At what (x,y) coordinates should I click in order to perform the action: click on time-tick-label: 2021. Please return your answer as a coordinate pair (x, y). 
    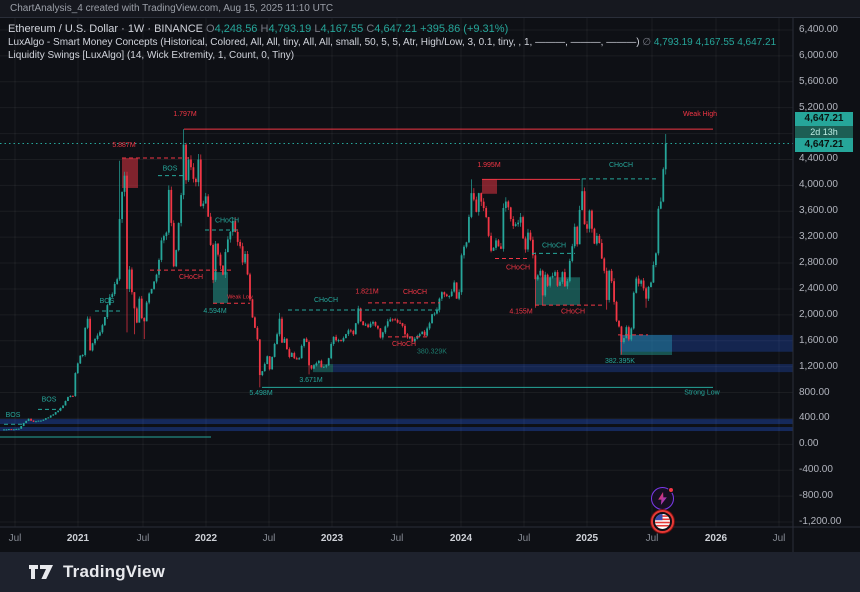
    Looking at the image, I should click on (78, 538).